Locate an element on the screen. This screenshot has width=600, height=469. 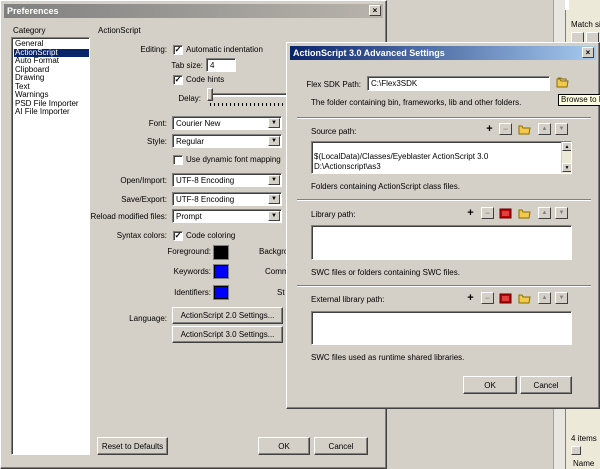
delay-slider is located at coordinates (248, 97).